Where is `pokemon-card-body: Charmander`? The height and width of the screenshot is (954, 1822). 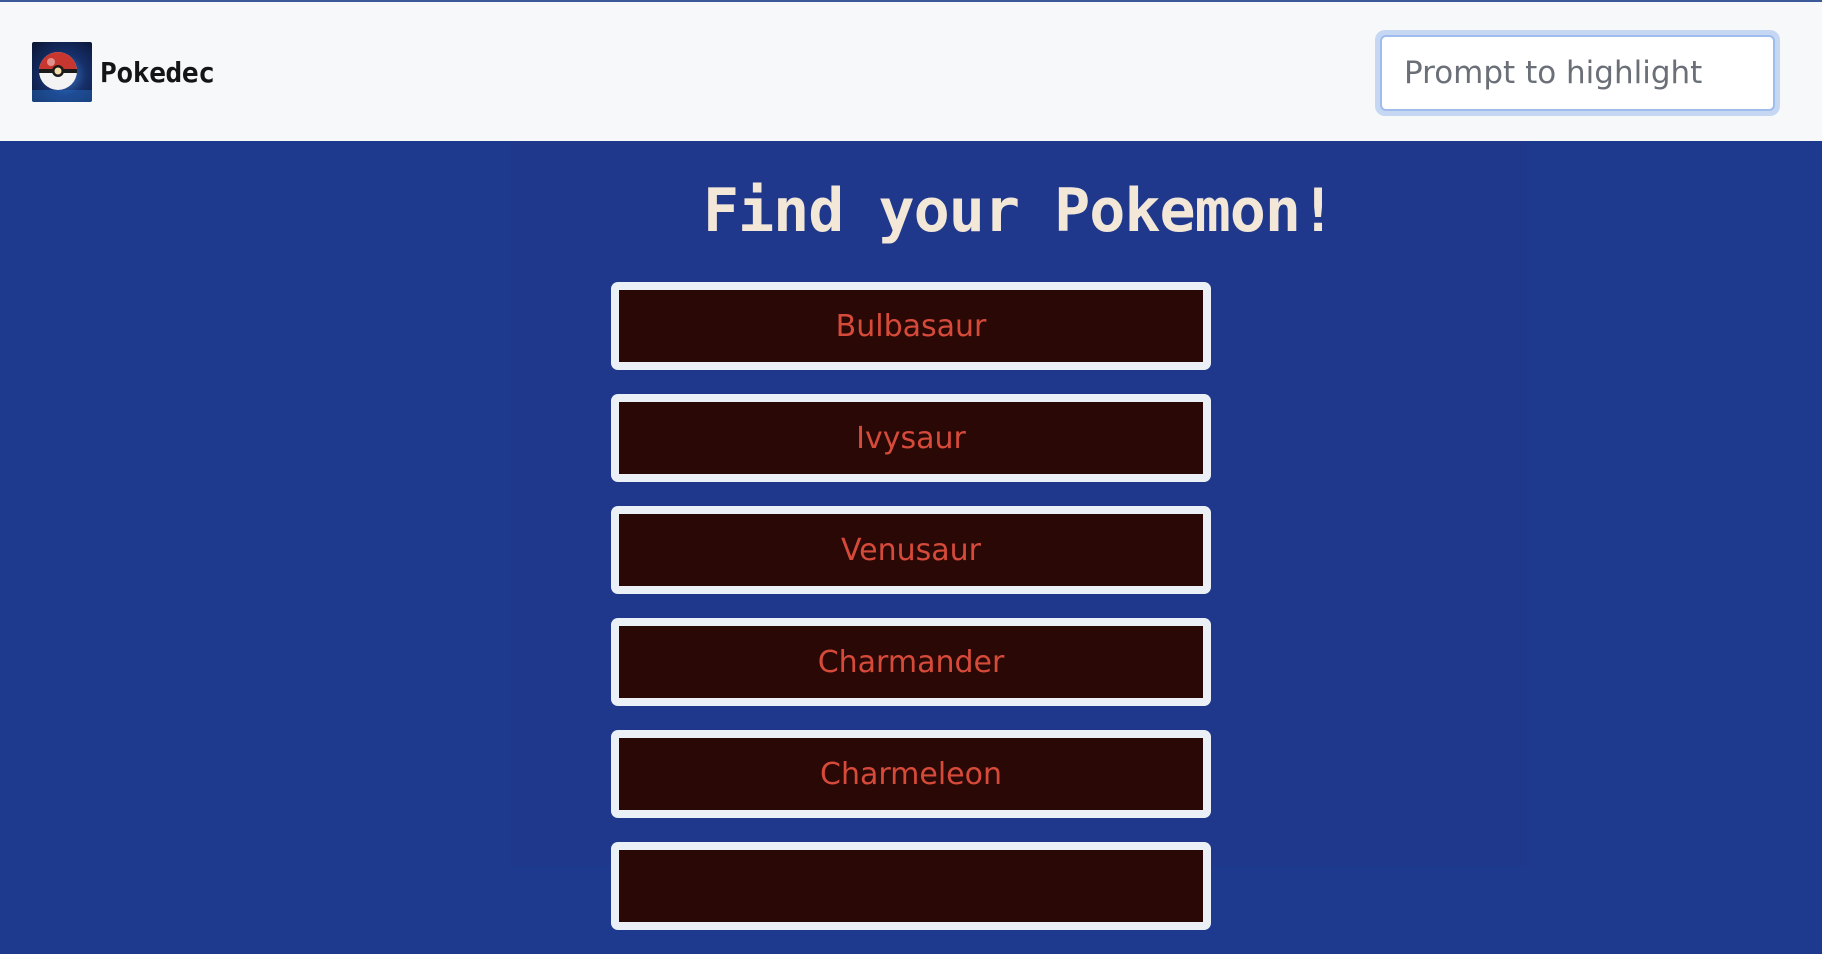 pokemon-card-body: Charmander is located at coordinates (911, 662).